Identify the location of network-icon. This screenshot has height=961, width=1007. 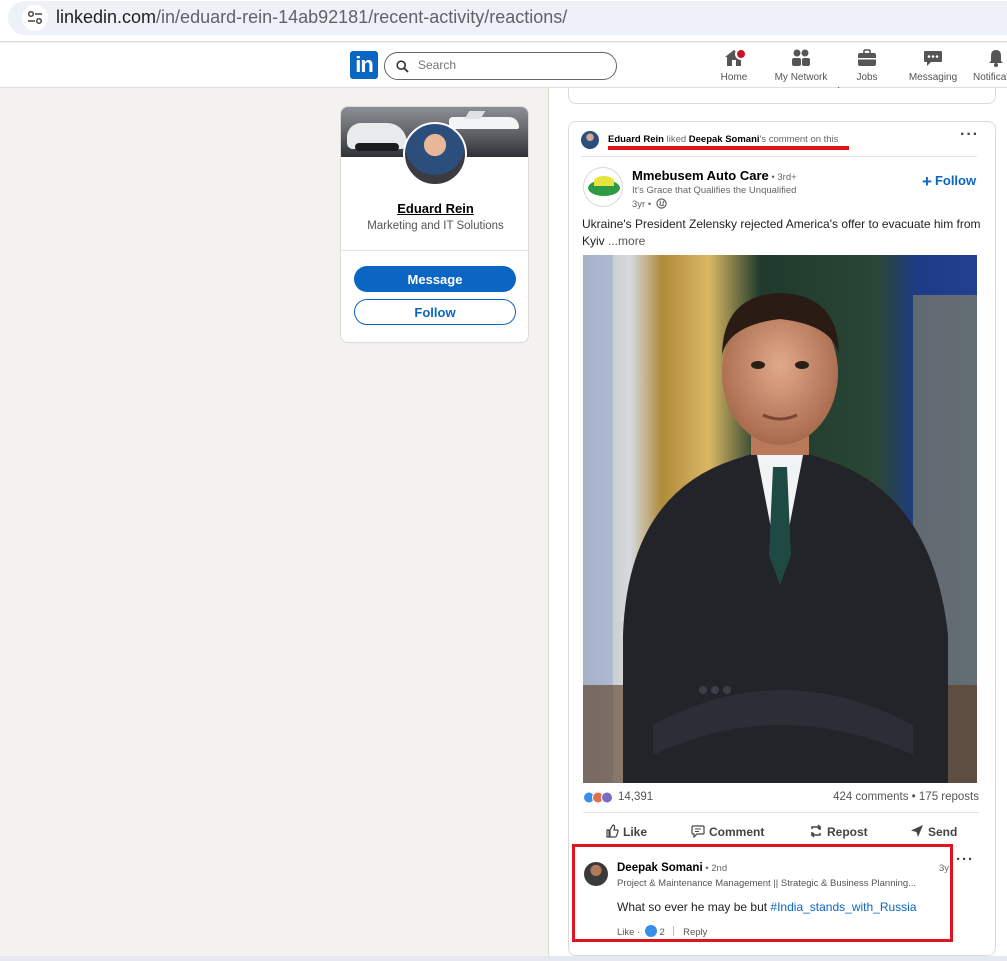
(801, 57).